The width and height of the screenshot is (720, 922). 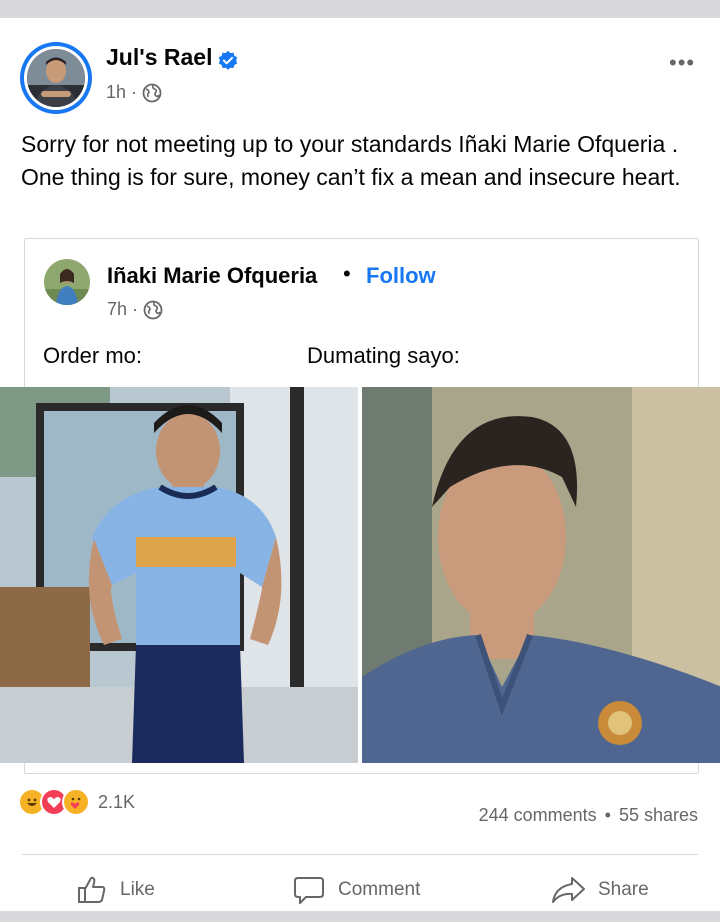 I want to click on like-icon, so click(x=92, y=889).